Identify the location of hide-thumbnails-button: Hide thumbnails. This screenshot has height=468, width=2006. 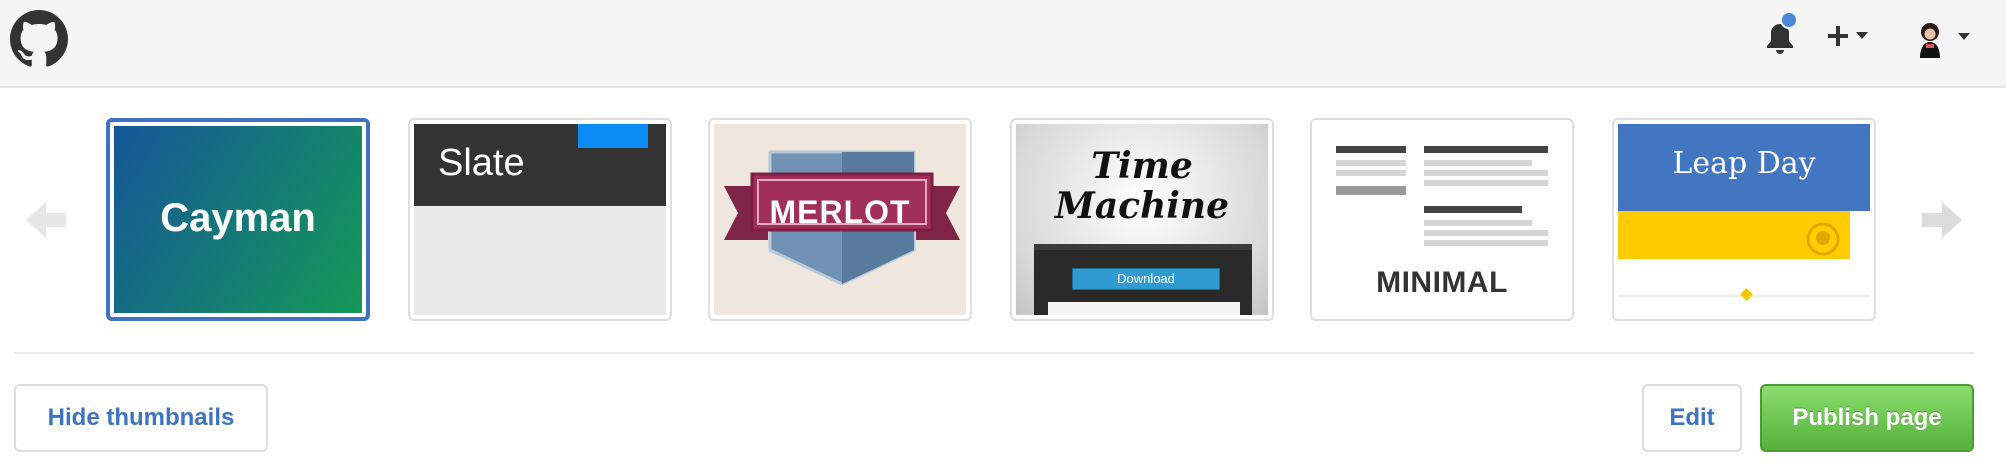
(141, 418).